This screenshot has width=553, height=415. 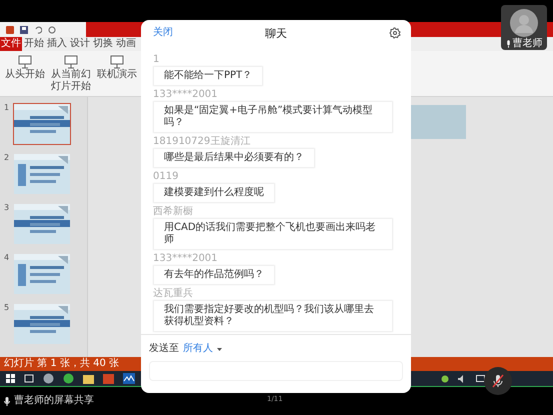 I want to click on sender-name: 西希新橱, so click(x=173, y=211).